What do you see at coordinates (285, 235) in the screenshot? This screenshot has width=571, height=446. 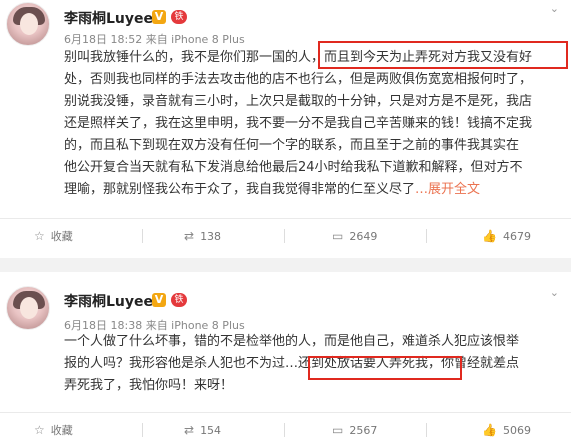 I see `action-bar: ☆ 收藏 ⇄ 138 ▭ 2649 👍 4679` at bounding box center [285, 235].